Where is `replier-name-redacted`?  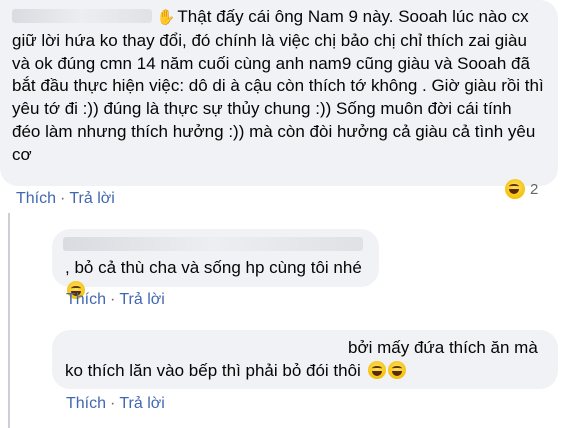 replier-name-redacted is located at coordinates (213, 244).